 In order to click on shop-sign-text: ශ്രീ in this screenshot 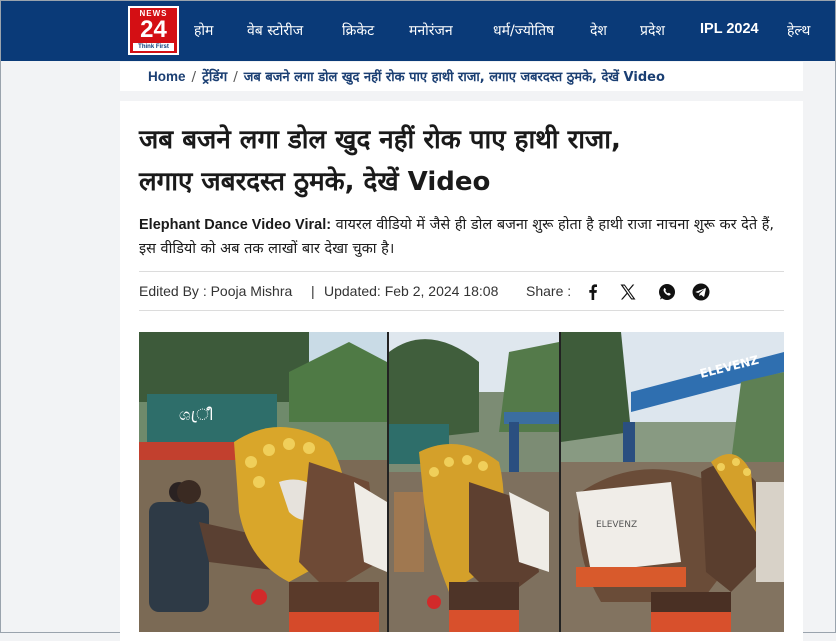, I will do `click(196, 414)`.